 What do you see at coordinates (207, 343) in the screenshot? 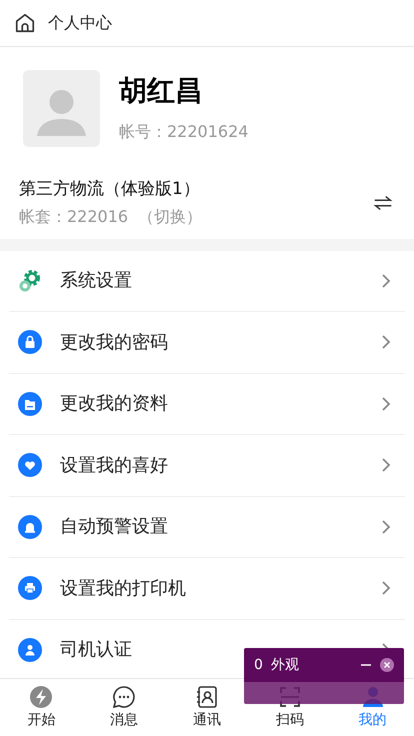
I see `menu-item: 更改我的密码` at bounding box center [207, 343].